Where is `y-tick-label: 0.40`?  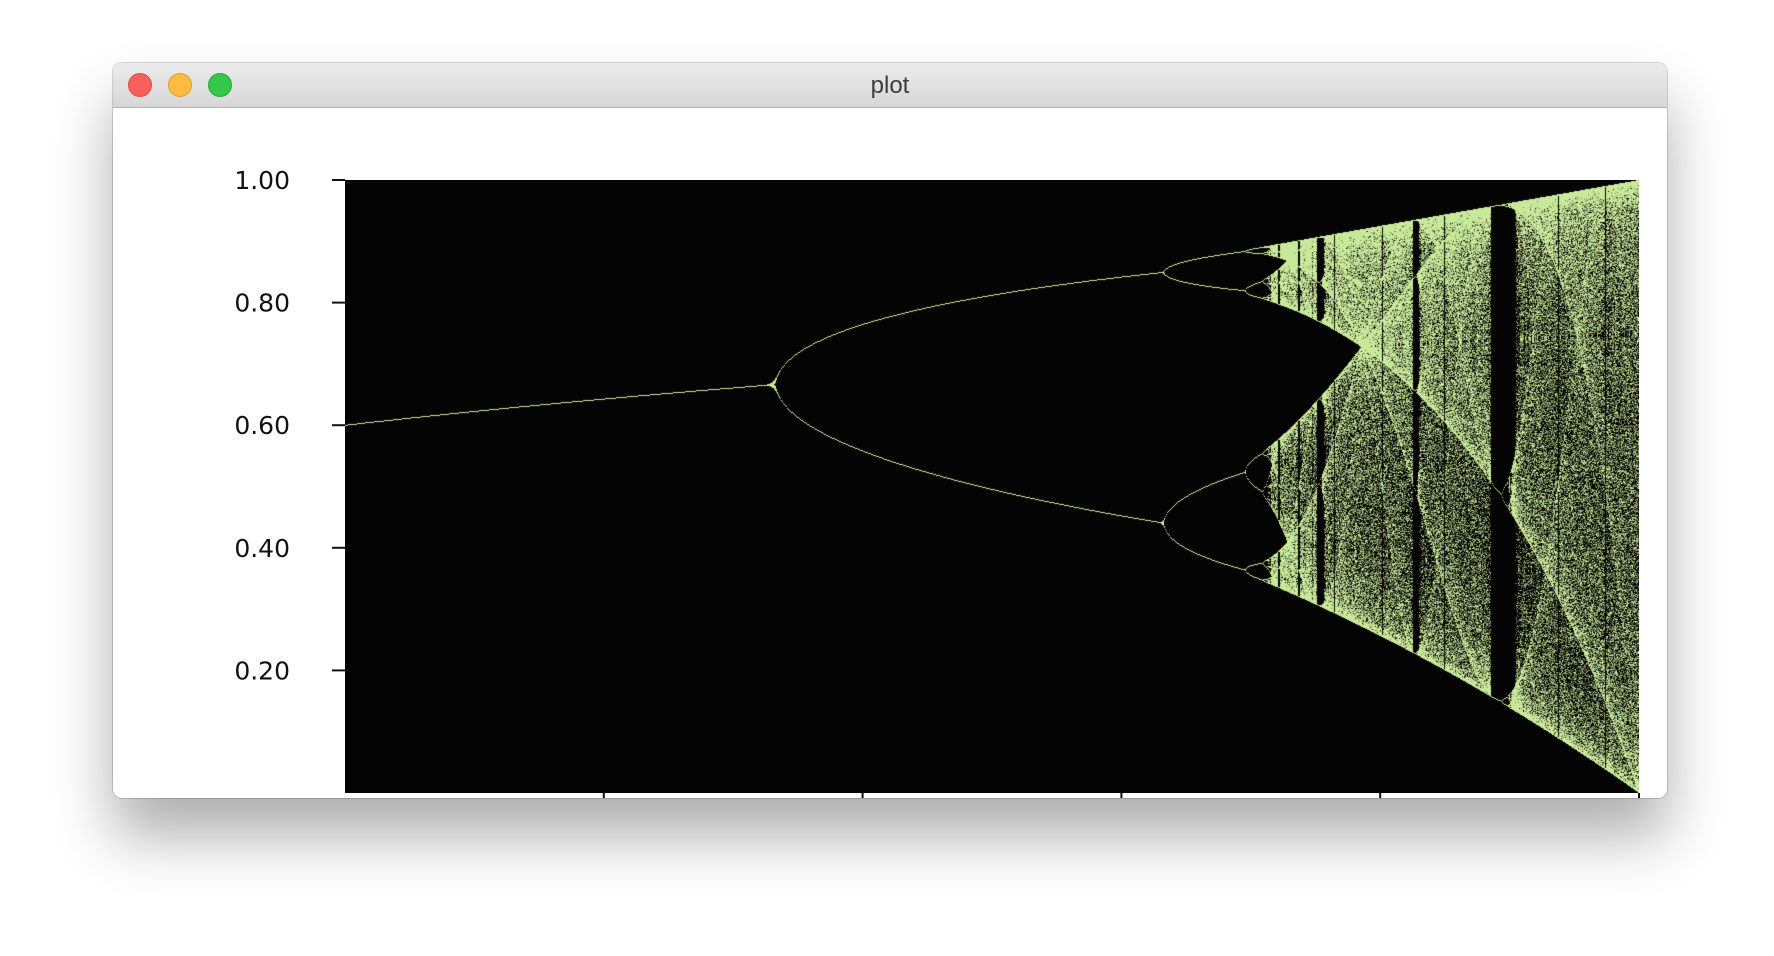
y-tick-label: 0.40 is located at coordinates (262, 548).